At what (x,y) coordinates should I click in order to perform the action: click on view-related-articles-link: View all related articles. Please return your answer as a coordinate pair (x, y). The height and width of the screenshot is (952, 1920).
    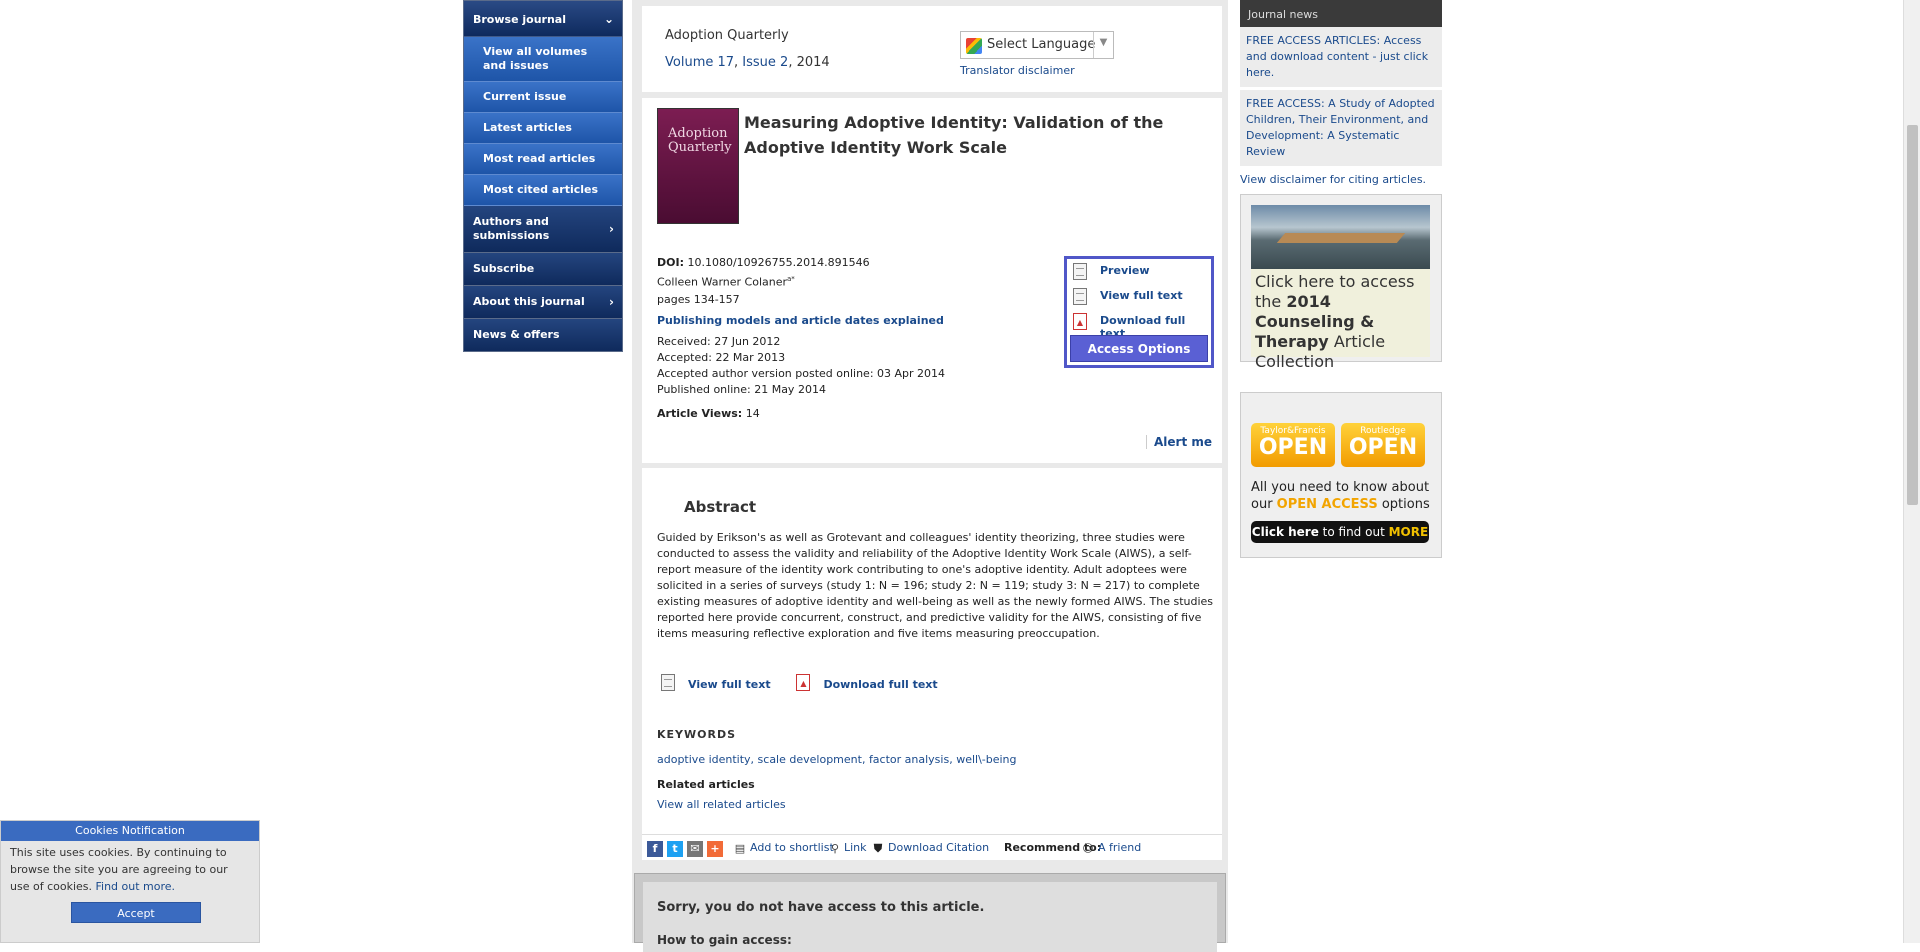
    Looking at the image, I should click on (721, 804).